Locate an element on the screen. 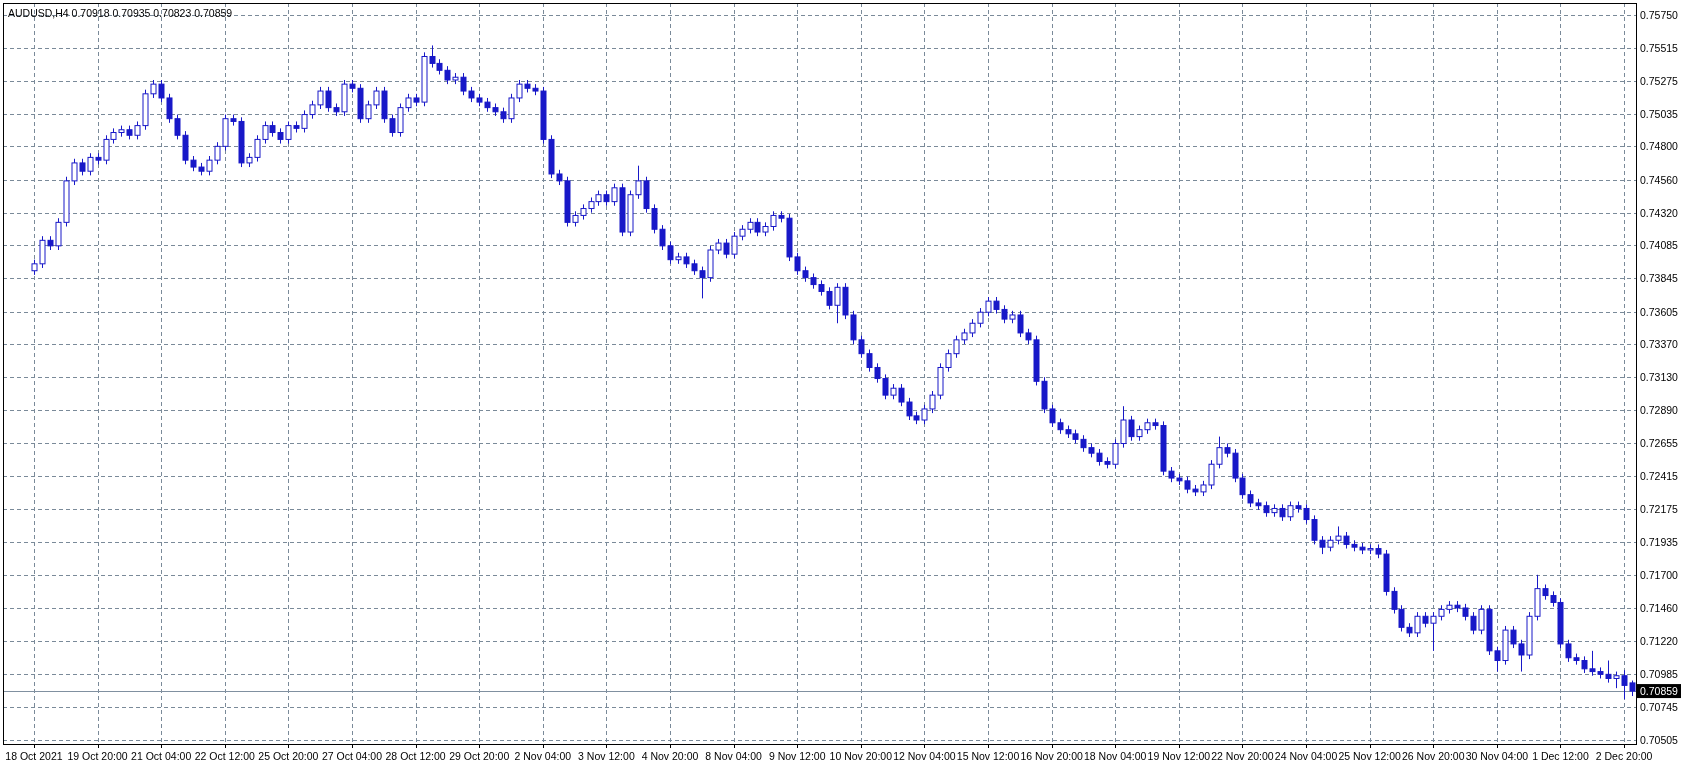 The width and height of the screenshot is (1682, 765). time-axis-label: 24 Nov 04:00 is located at coordinates (1306, 756).